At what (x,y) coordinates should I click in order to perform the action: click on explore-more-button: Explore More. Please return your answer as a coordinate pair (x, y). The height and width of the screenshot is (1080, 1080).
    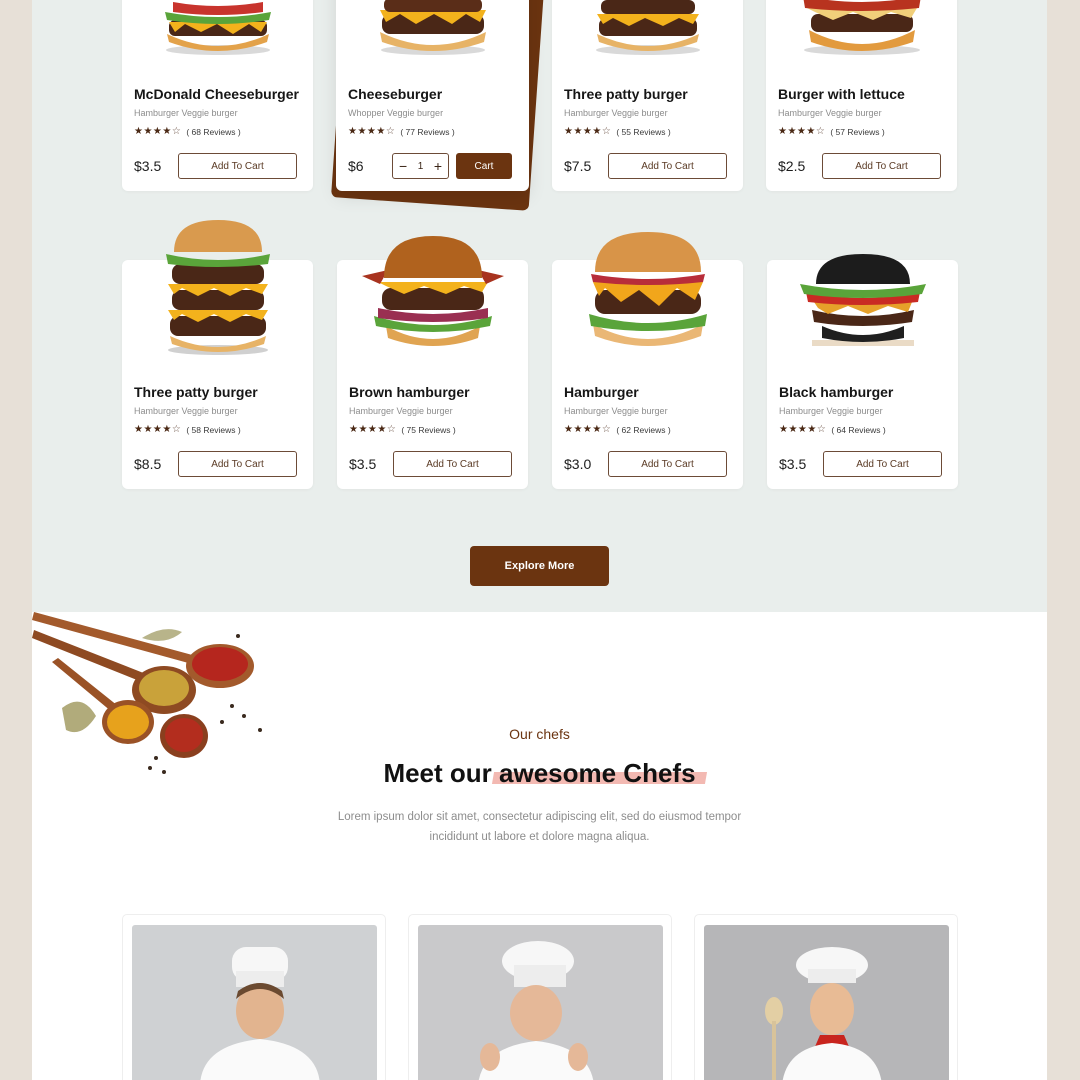
    Looking at the image, I should click on (539, 566).